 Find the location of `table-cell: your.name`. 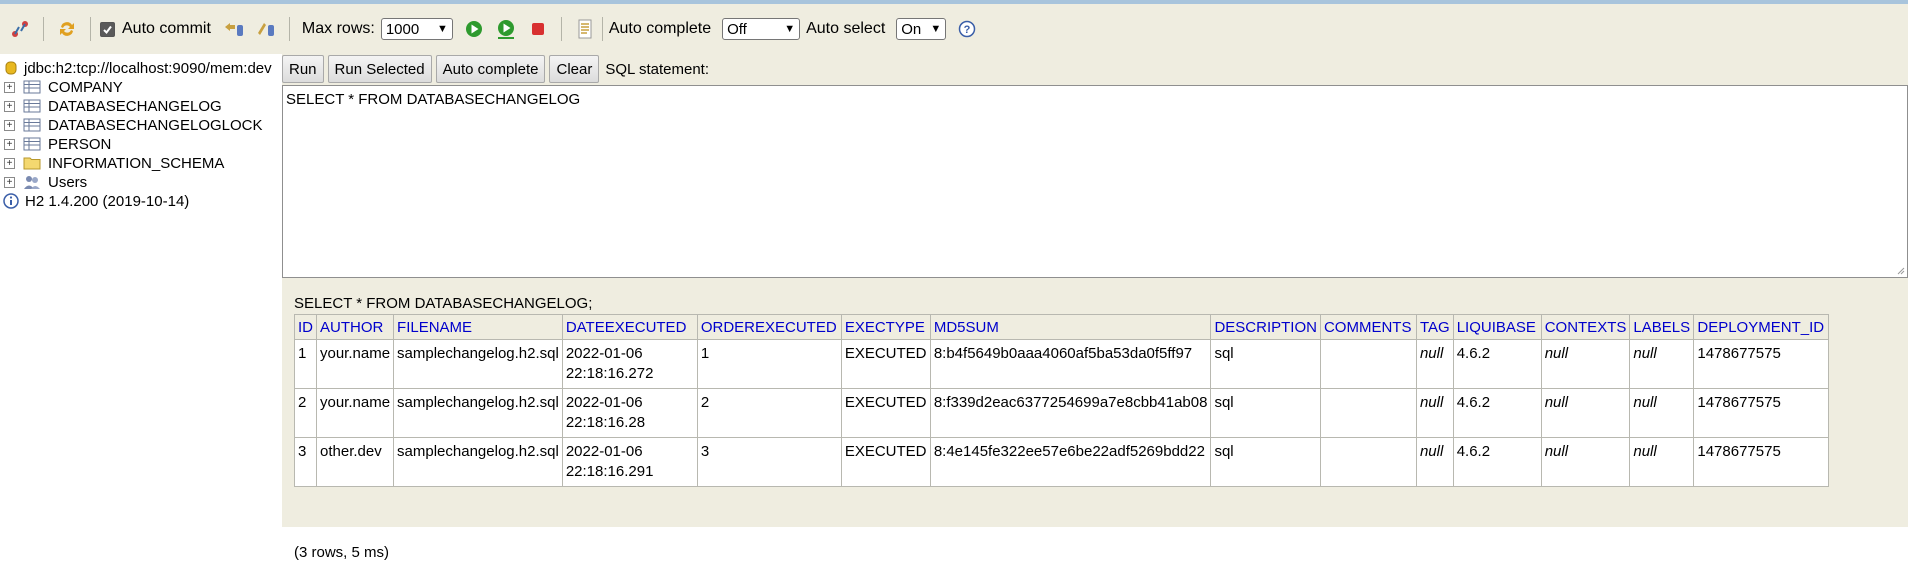

table-cell: your.name is located at coordinates (355, 413).